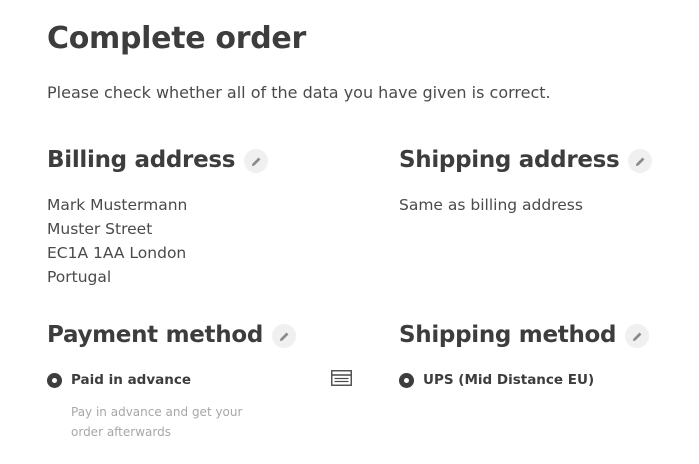 Image resolution: width=699 pixels, height=464 pixels. What do you see at coordinates (176, 38) in the screenshot?
I see `page-title: Complete order` at bounding box center [176, 38].